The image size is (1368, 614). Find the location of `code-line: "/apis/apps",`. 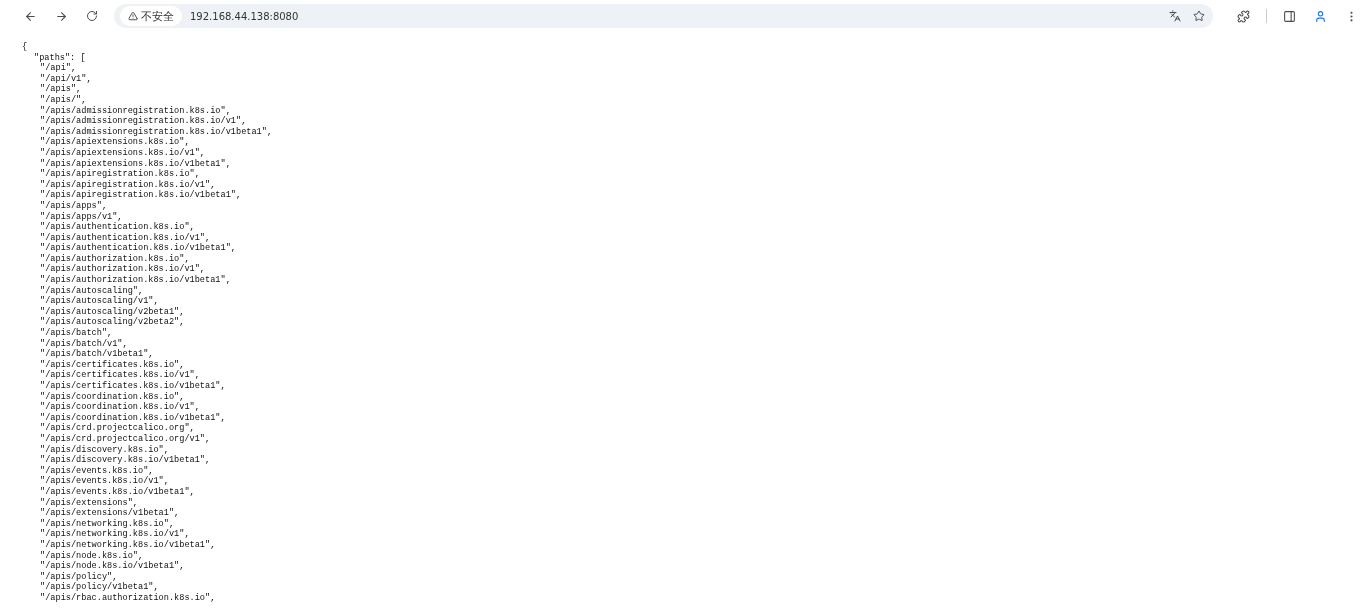

code-line: "/apis/apps", is located at coordinates (73, 206).